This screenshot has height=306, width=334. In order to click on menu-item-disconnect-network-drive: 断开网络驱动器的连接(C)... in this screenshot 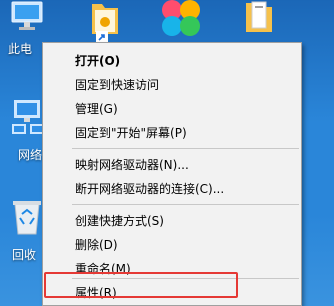, I will do `click(172, 189)`.